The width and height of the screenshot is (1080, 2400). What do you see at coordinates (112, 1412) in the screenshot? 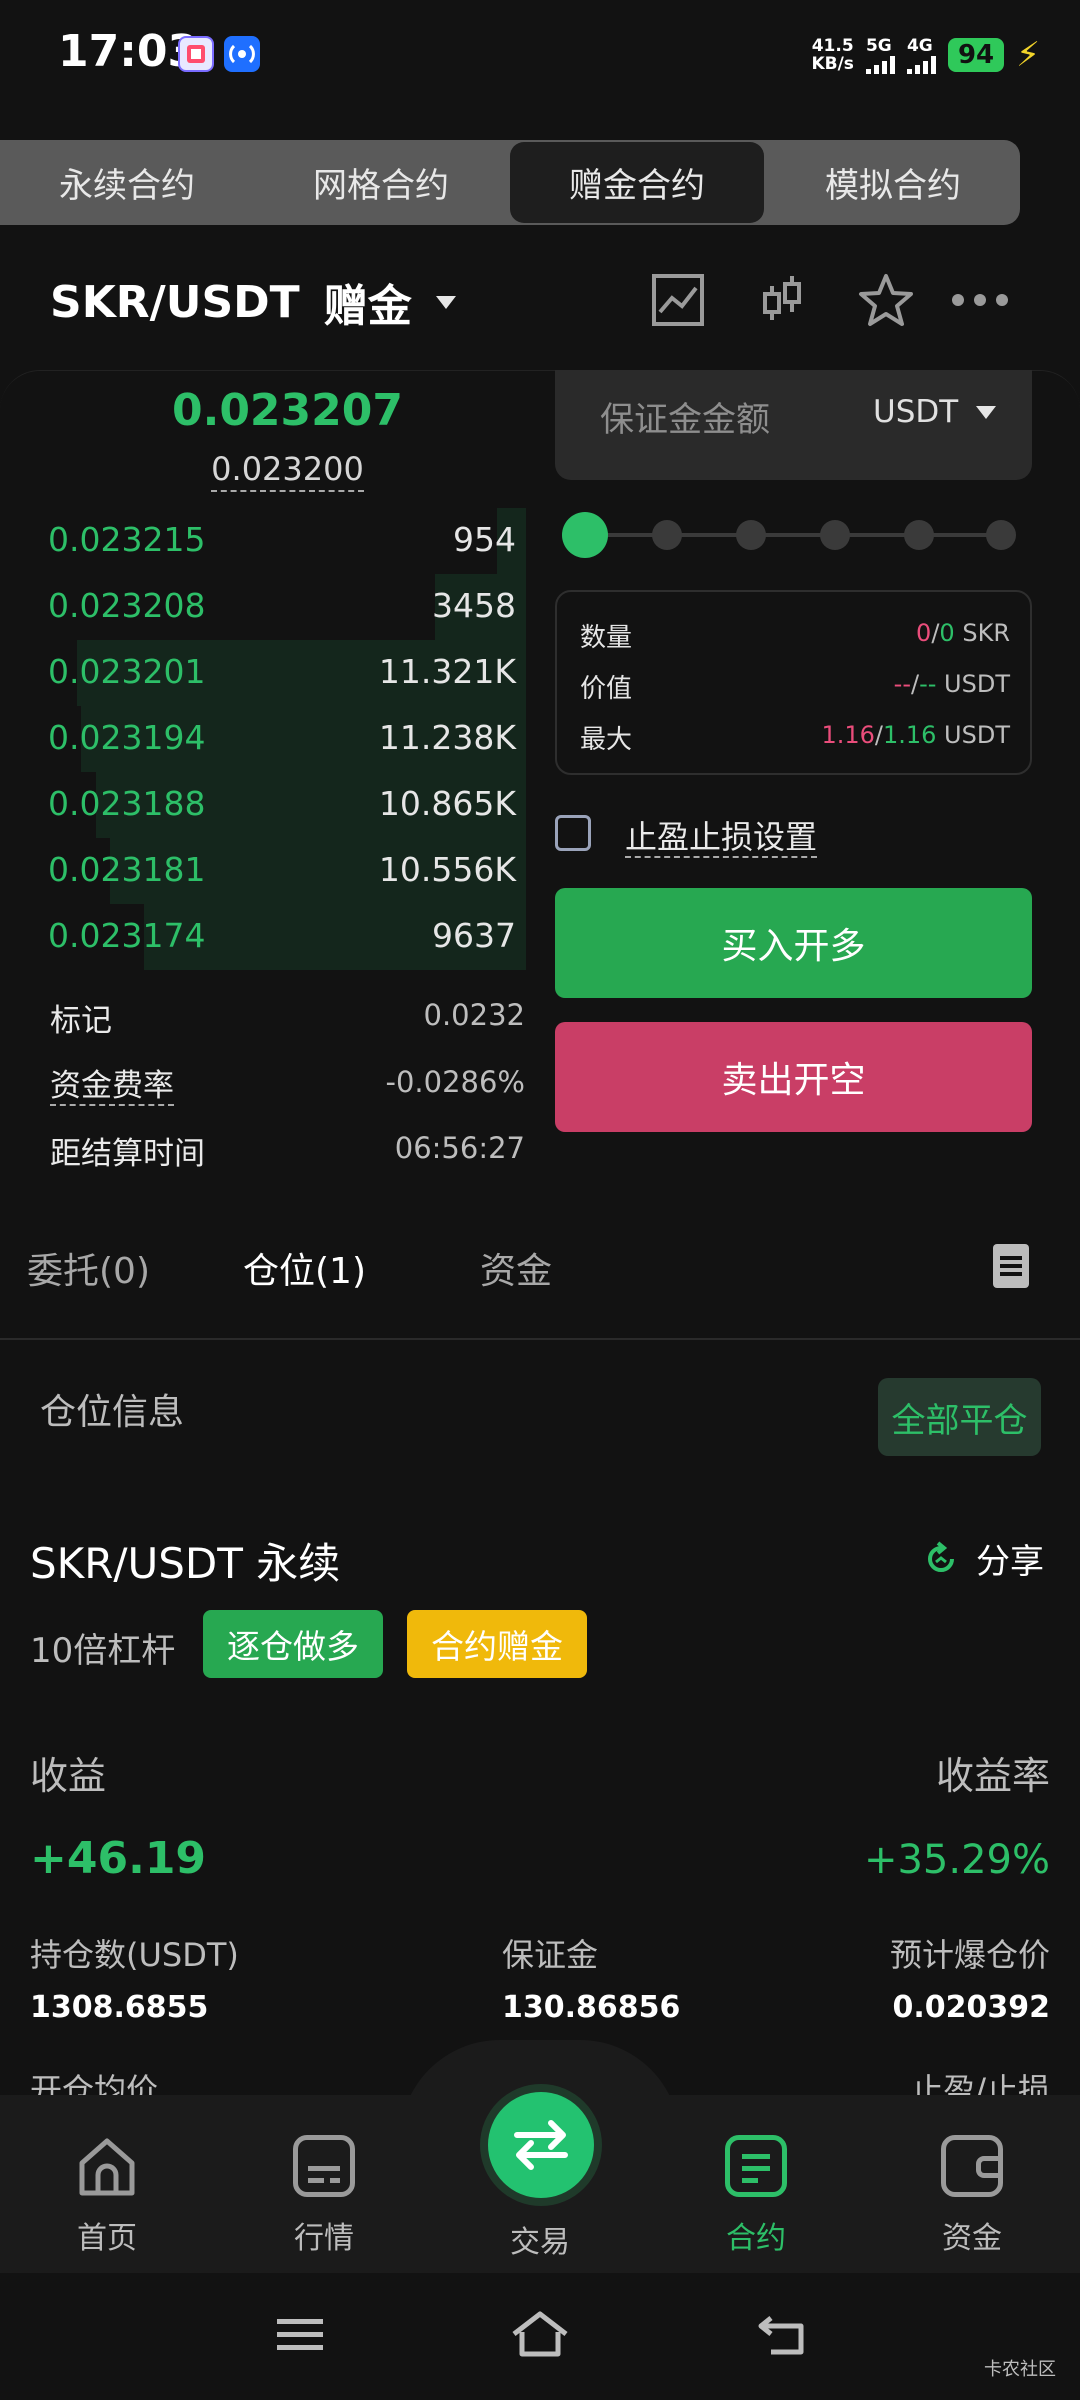
I see `position-info-label: 仓位信息` at bounding box center [112, 1412].